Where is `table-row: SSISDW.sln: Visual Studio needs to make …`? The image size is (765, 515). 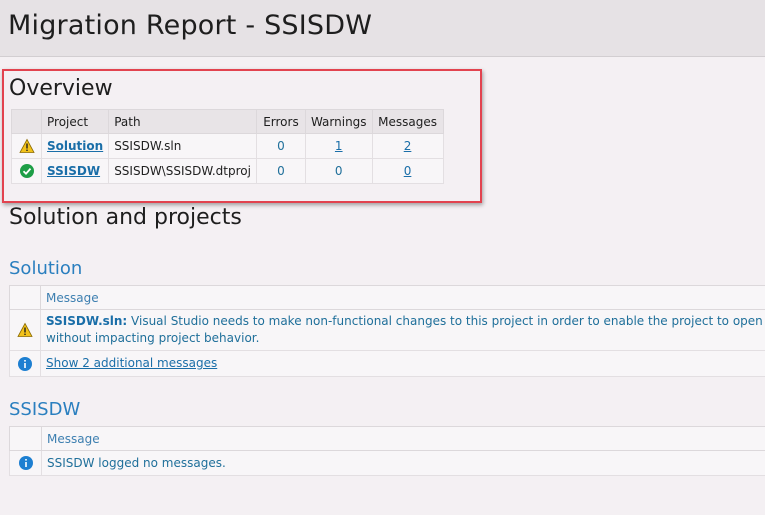
table-row: SSISDW.sln: Visual Studio needs to make … is located at coordinates (387, 330).